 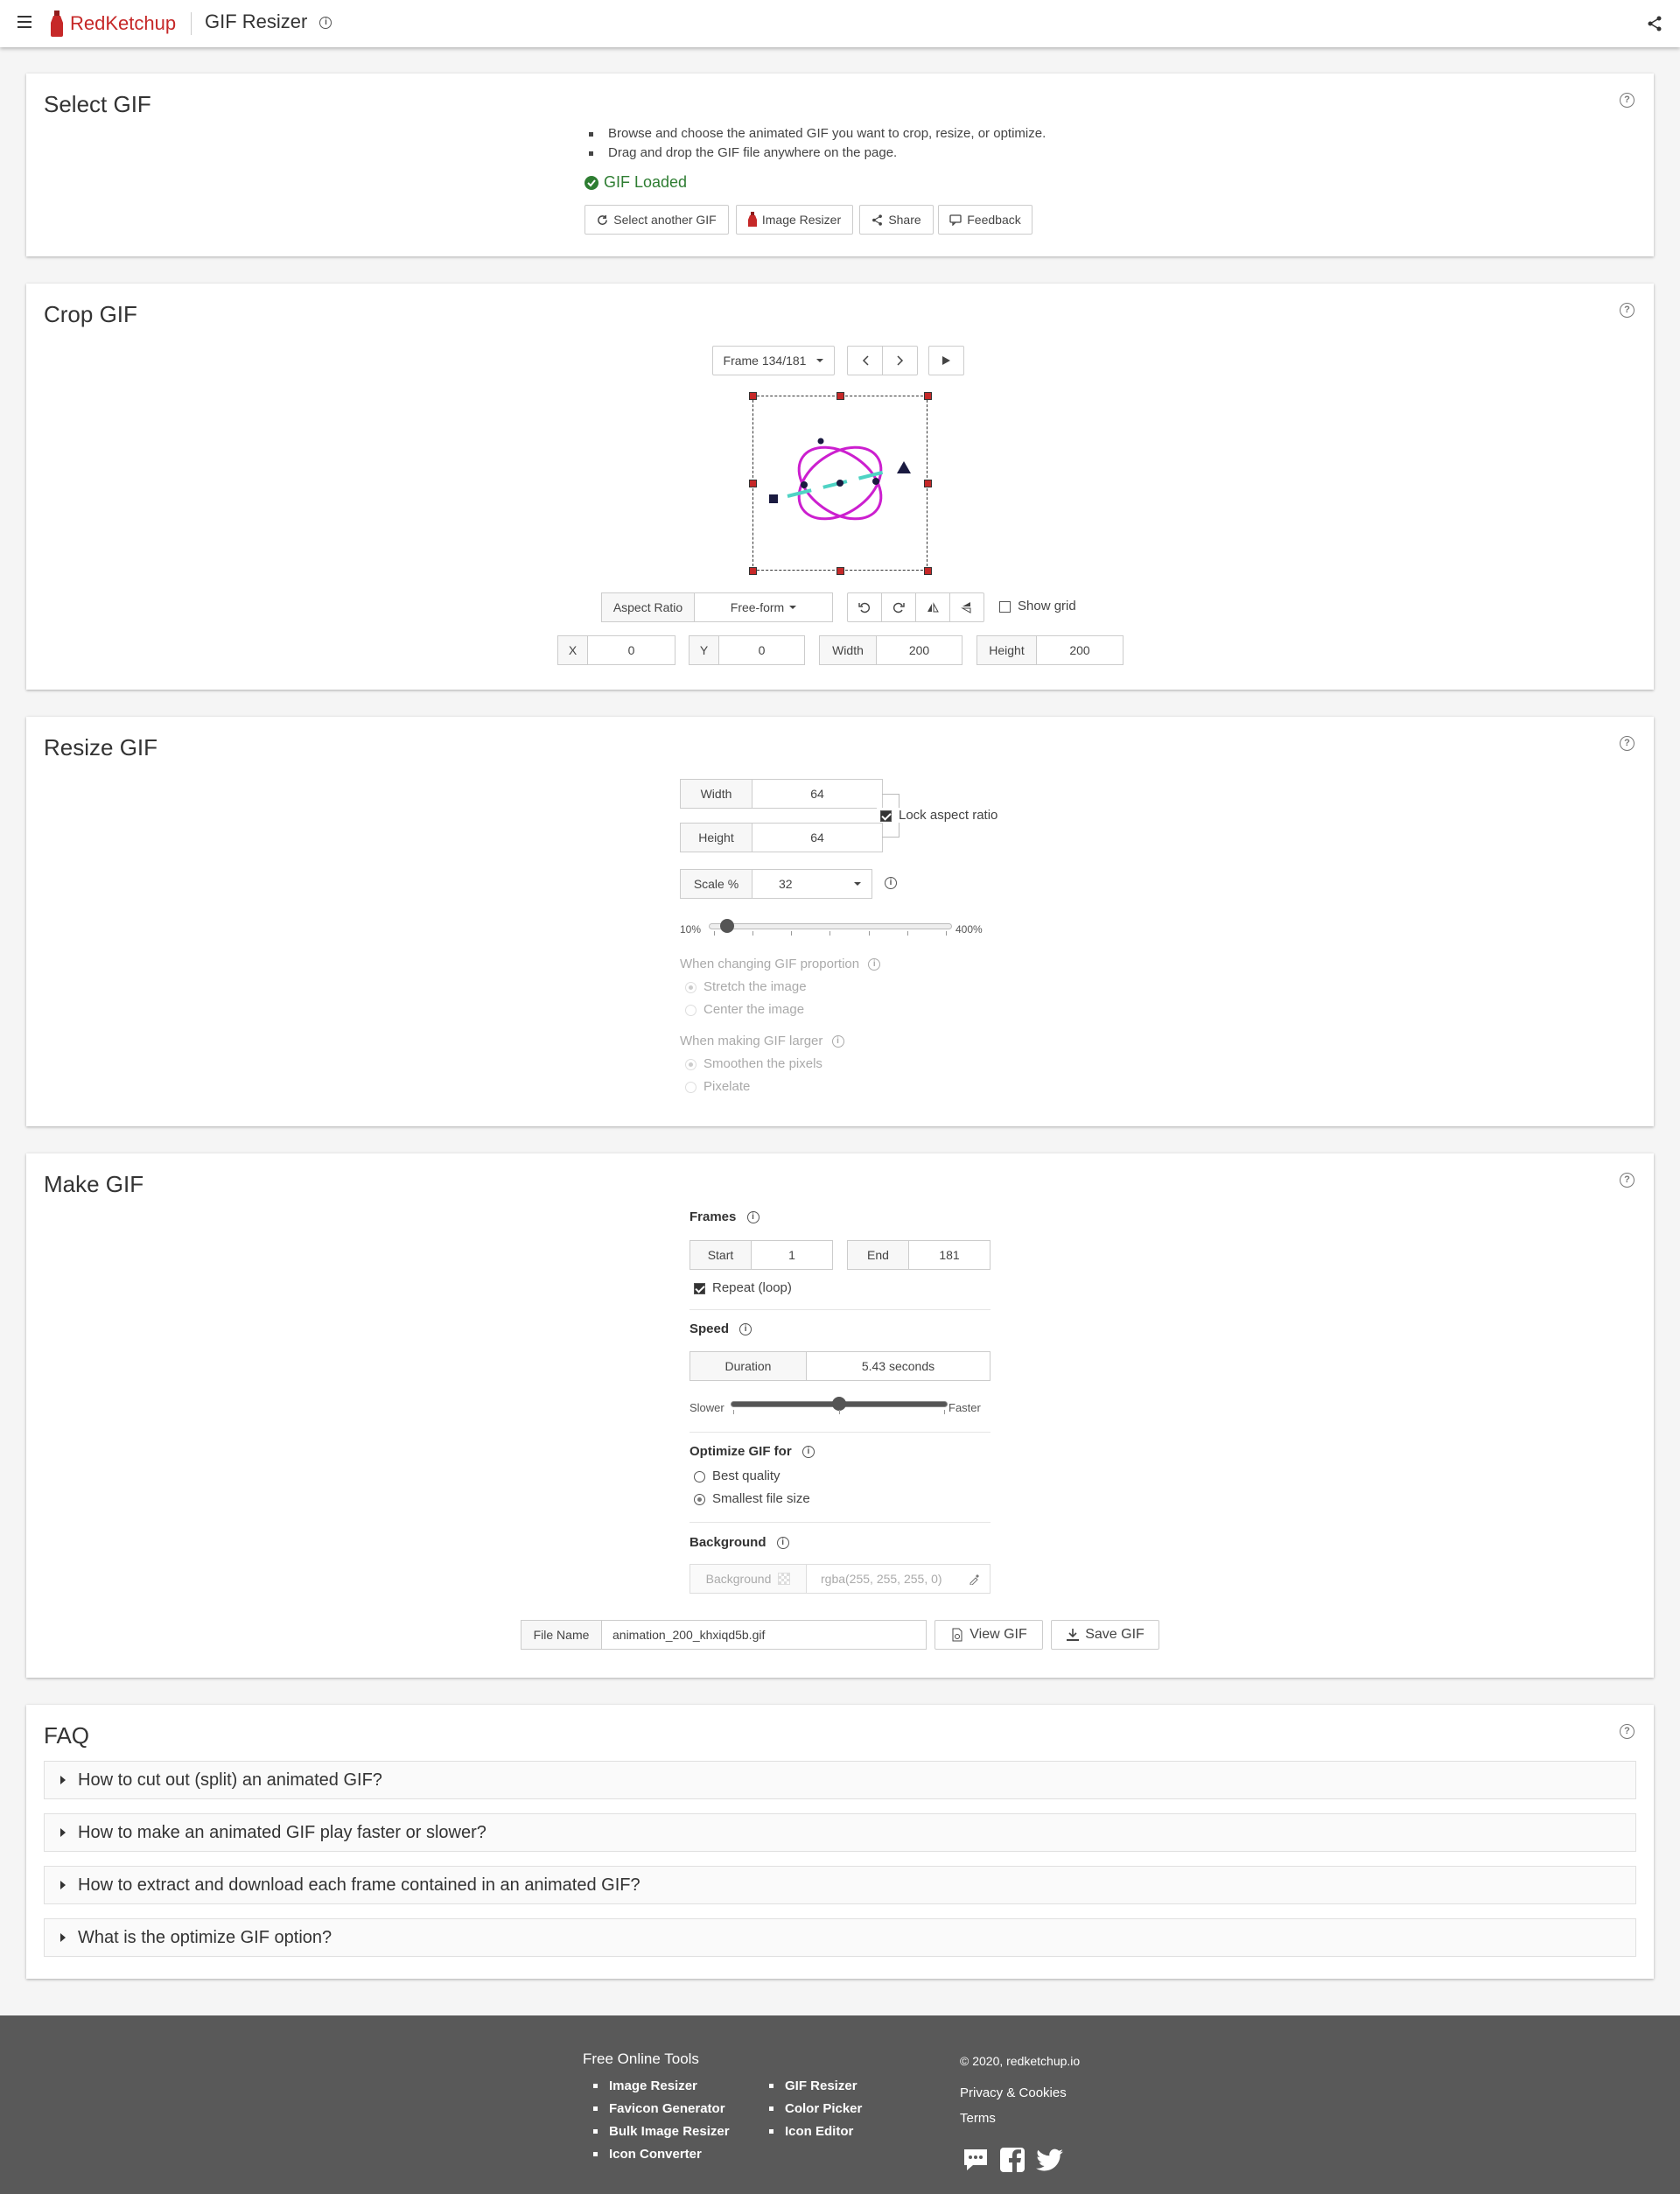 What do you see at coordinates (743, 1287) in the screenshot?
I see `repeat-loop-checkbox: Repeat (loop)` at bounding box center [743, 1287].